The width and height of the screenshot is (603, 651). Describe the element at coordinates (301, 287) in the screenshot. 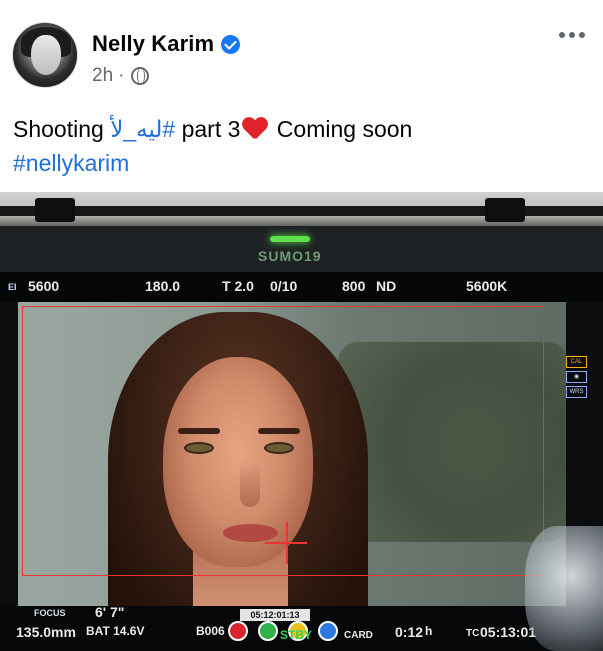

I see `monitor-top-hud: EI 5600 180.0 T 2.0 0/10 800 ND 5600K` at that location.